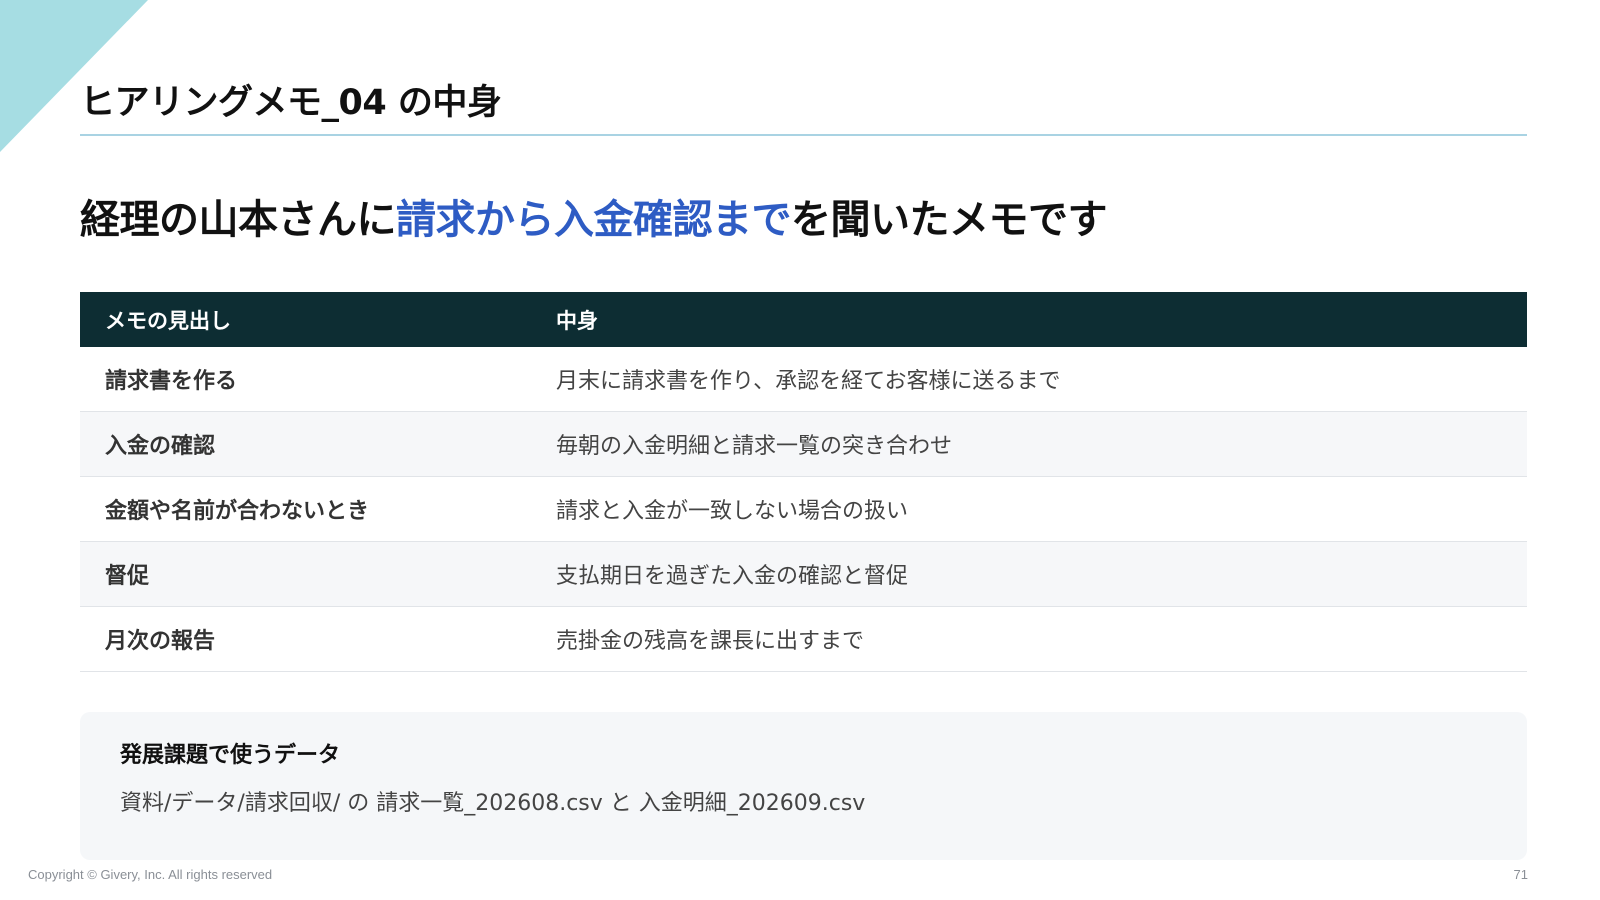 This screenshot has height=900, width=1600. Describe the element at coordinates (732, 511) in the screenshot. I see `row-content: 請求と入金が一致しない場合の扱い` at that location.